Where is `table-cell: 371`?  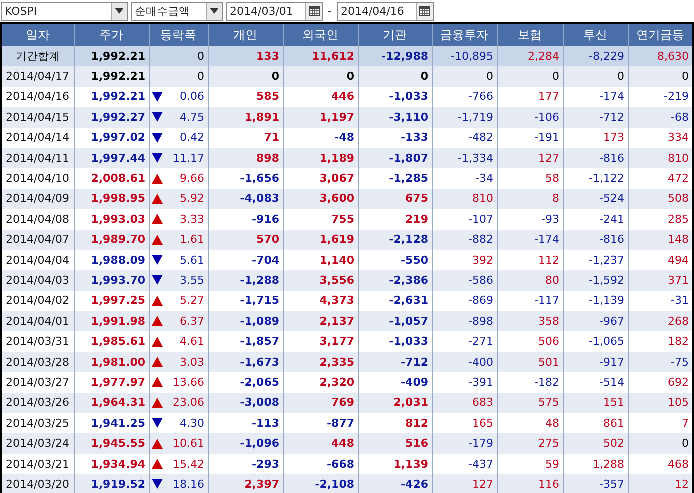 table-cell: 371 is located at coordinates (660, 280).